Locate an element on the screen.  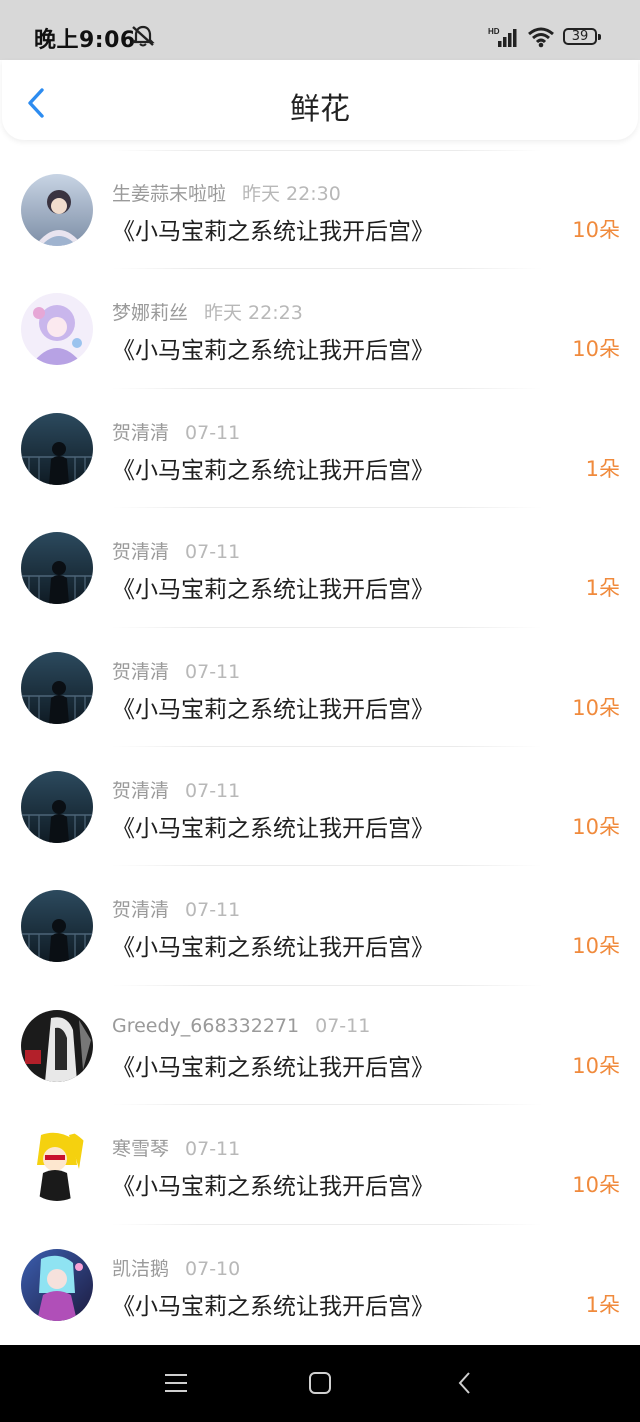
system-nav-bar is located at coordinates (320, 1383).